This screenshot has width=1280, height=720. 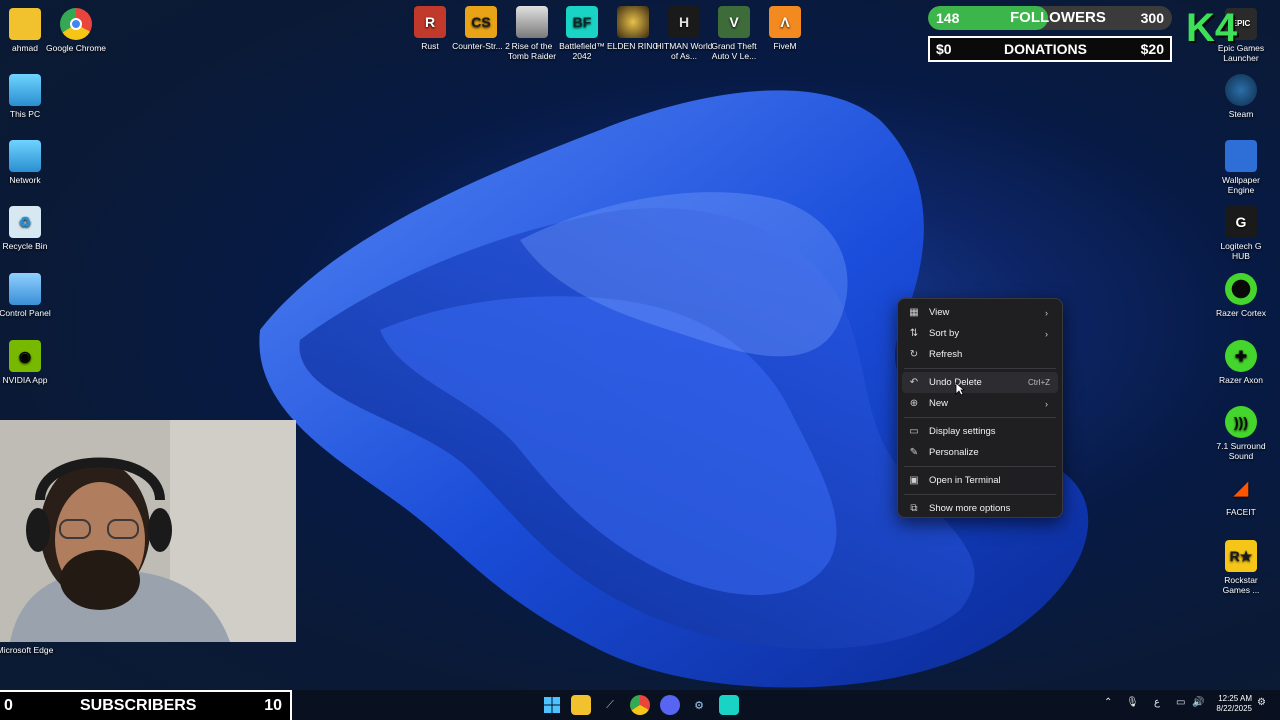 I want to click on menu-item-display-settings: ▭ Display settings, so click(x=980, y=431).